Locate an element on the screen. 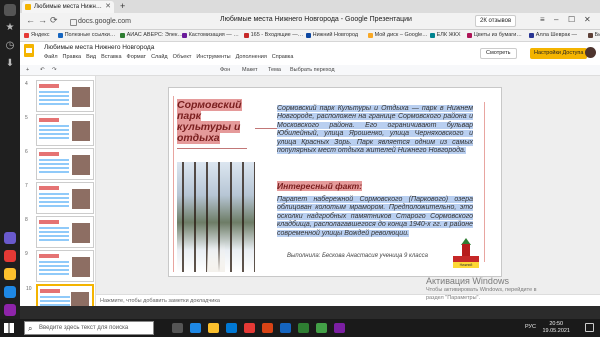 The image size is (600, 337). menu-item: Дополнения is located at coordinates (251, 57).